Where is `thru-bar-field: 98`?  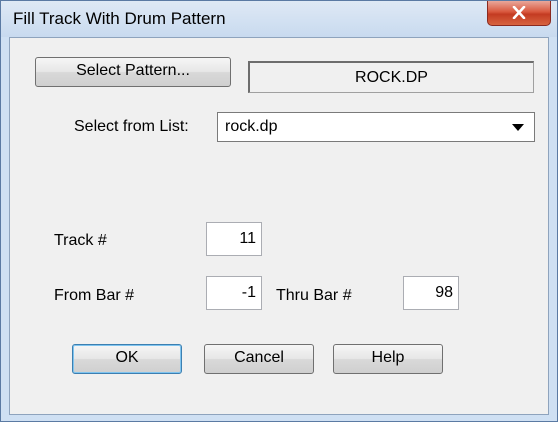
thru-bar-field: 98 is located at coordinates (431, 293).